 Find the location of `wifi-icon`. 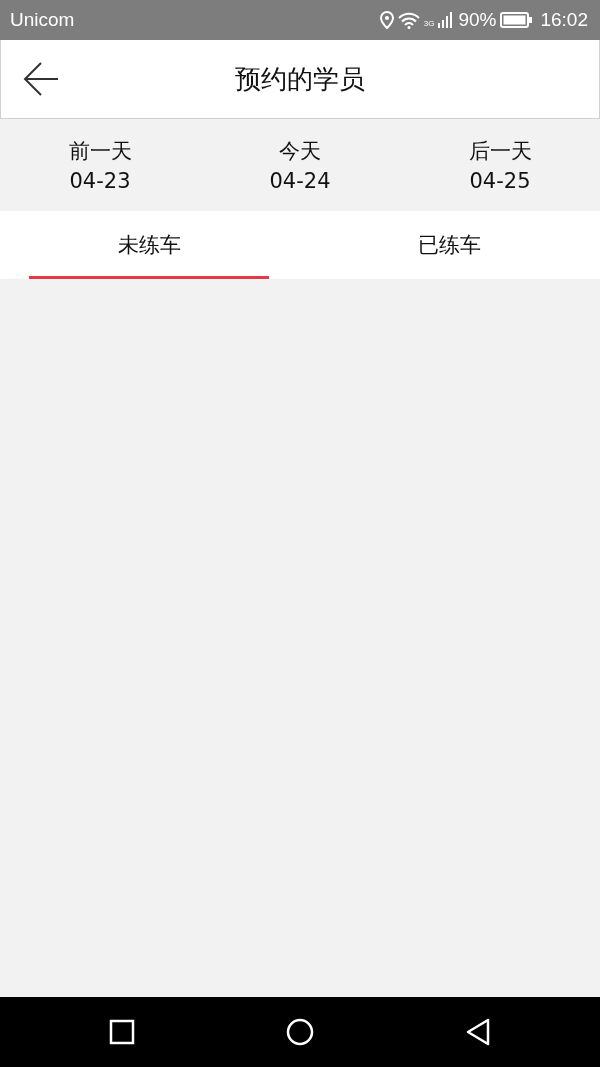

wifi-icon is located at coordinates (408, 20).